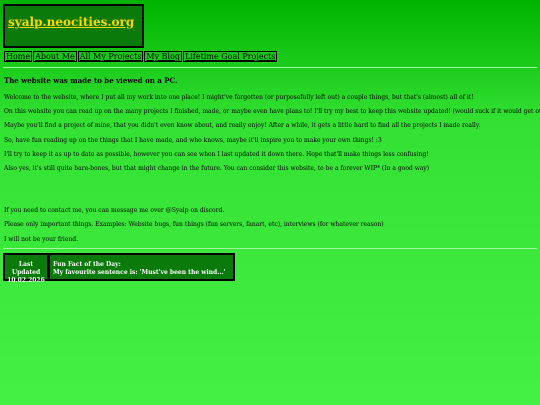 This screenshot has width=540, height=405. I want to click on contact-note: I will not be your friend., so click(41, 239).